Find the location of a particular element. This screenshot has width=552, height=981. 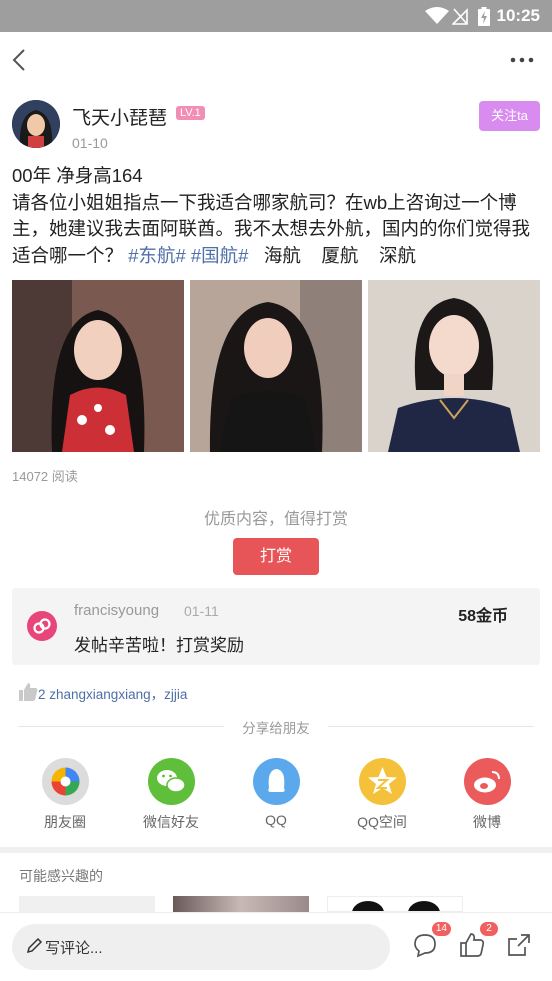

section-divider is located at coordinates (276, 850).